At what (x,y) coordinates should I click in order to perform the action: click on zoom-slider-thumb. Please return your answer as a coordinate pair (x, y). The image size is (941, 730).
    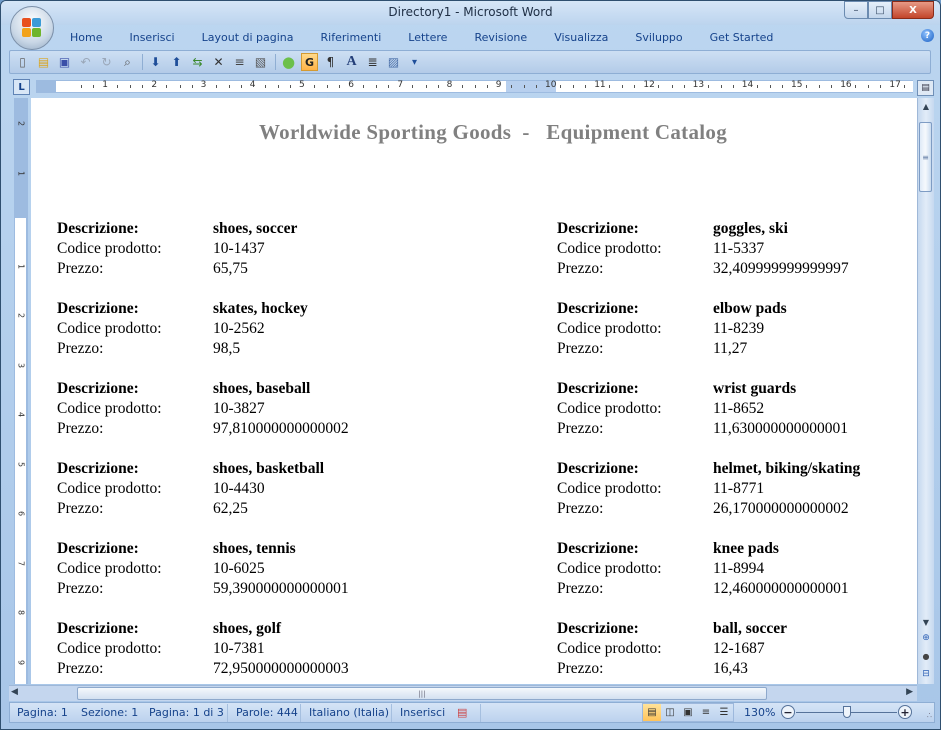
    Looking at the image, I should click on (846, 712).